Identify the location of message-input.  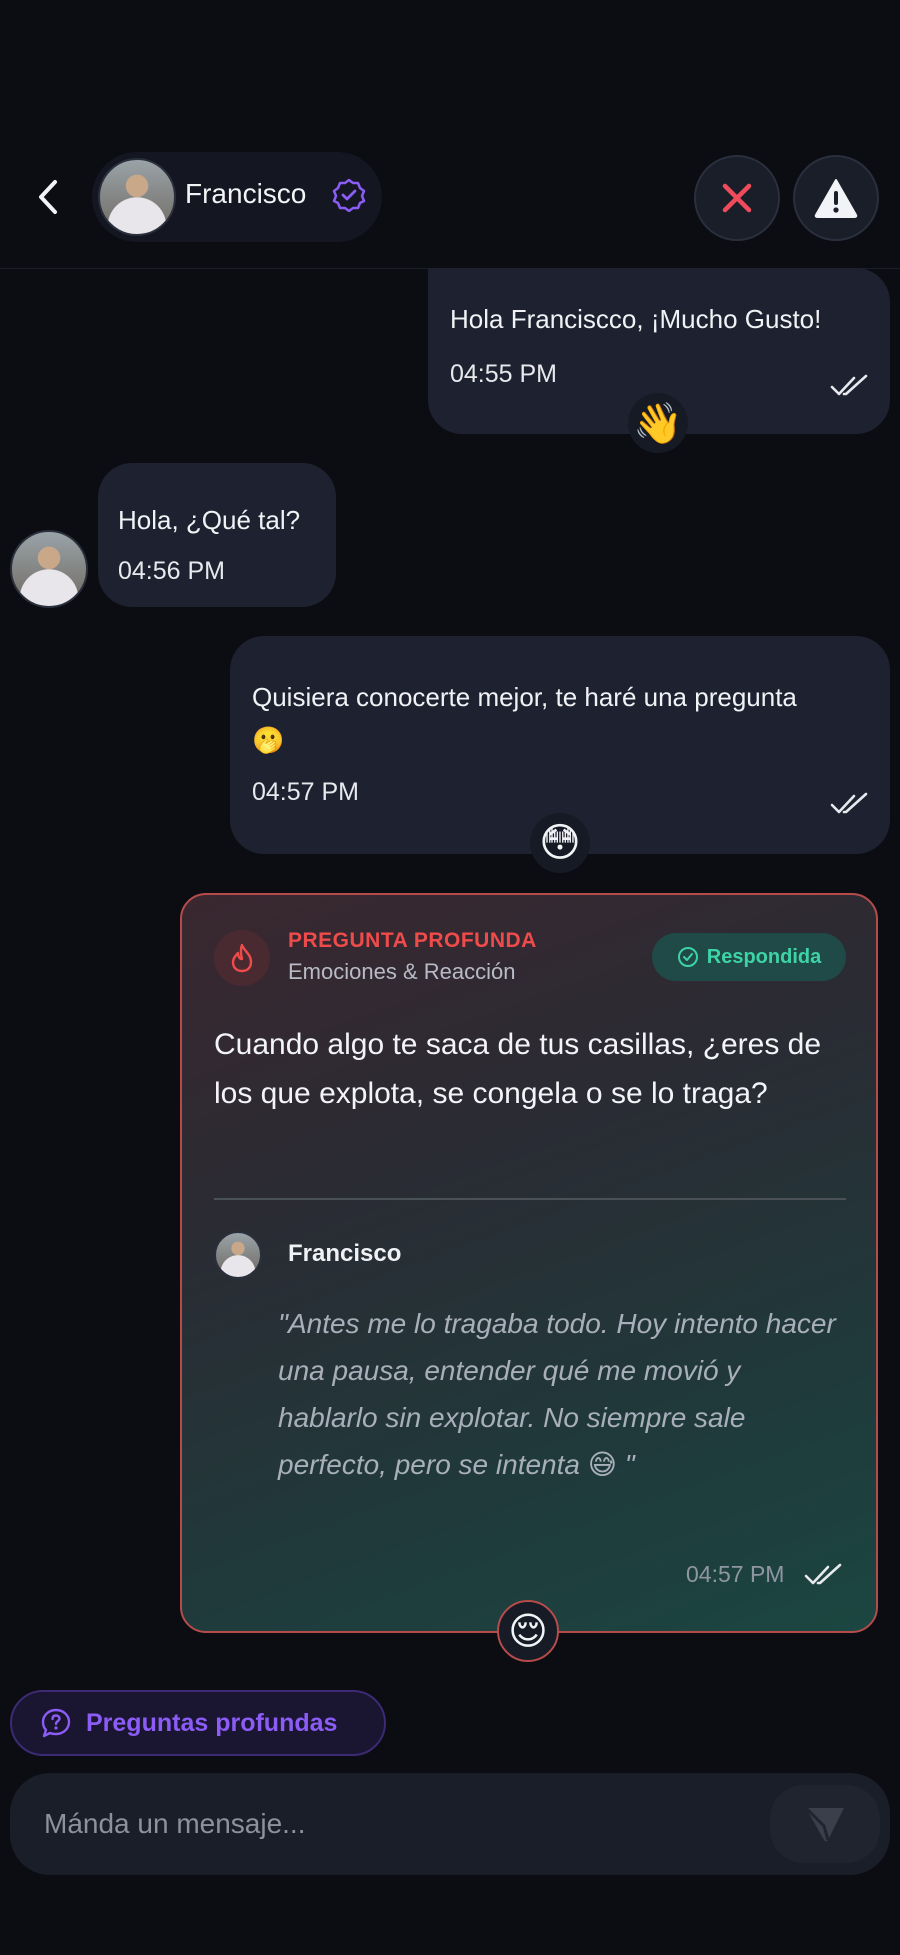
(404, 1824).